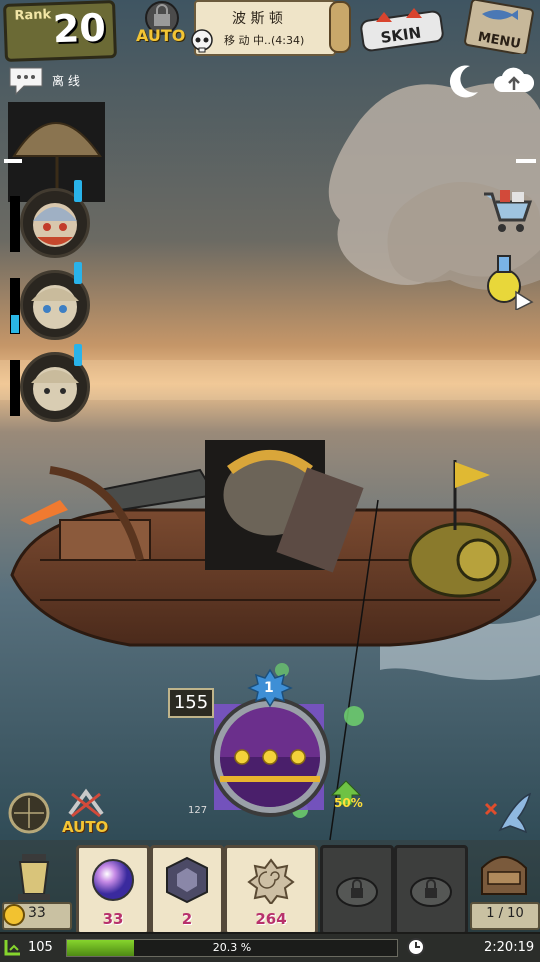  I want to click on rank-label: Rank, so click(33, 15).